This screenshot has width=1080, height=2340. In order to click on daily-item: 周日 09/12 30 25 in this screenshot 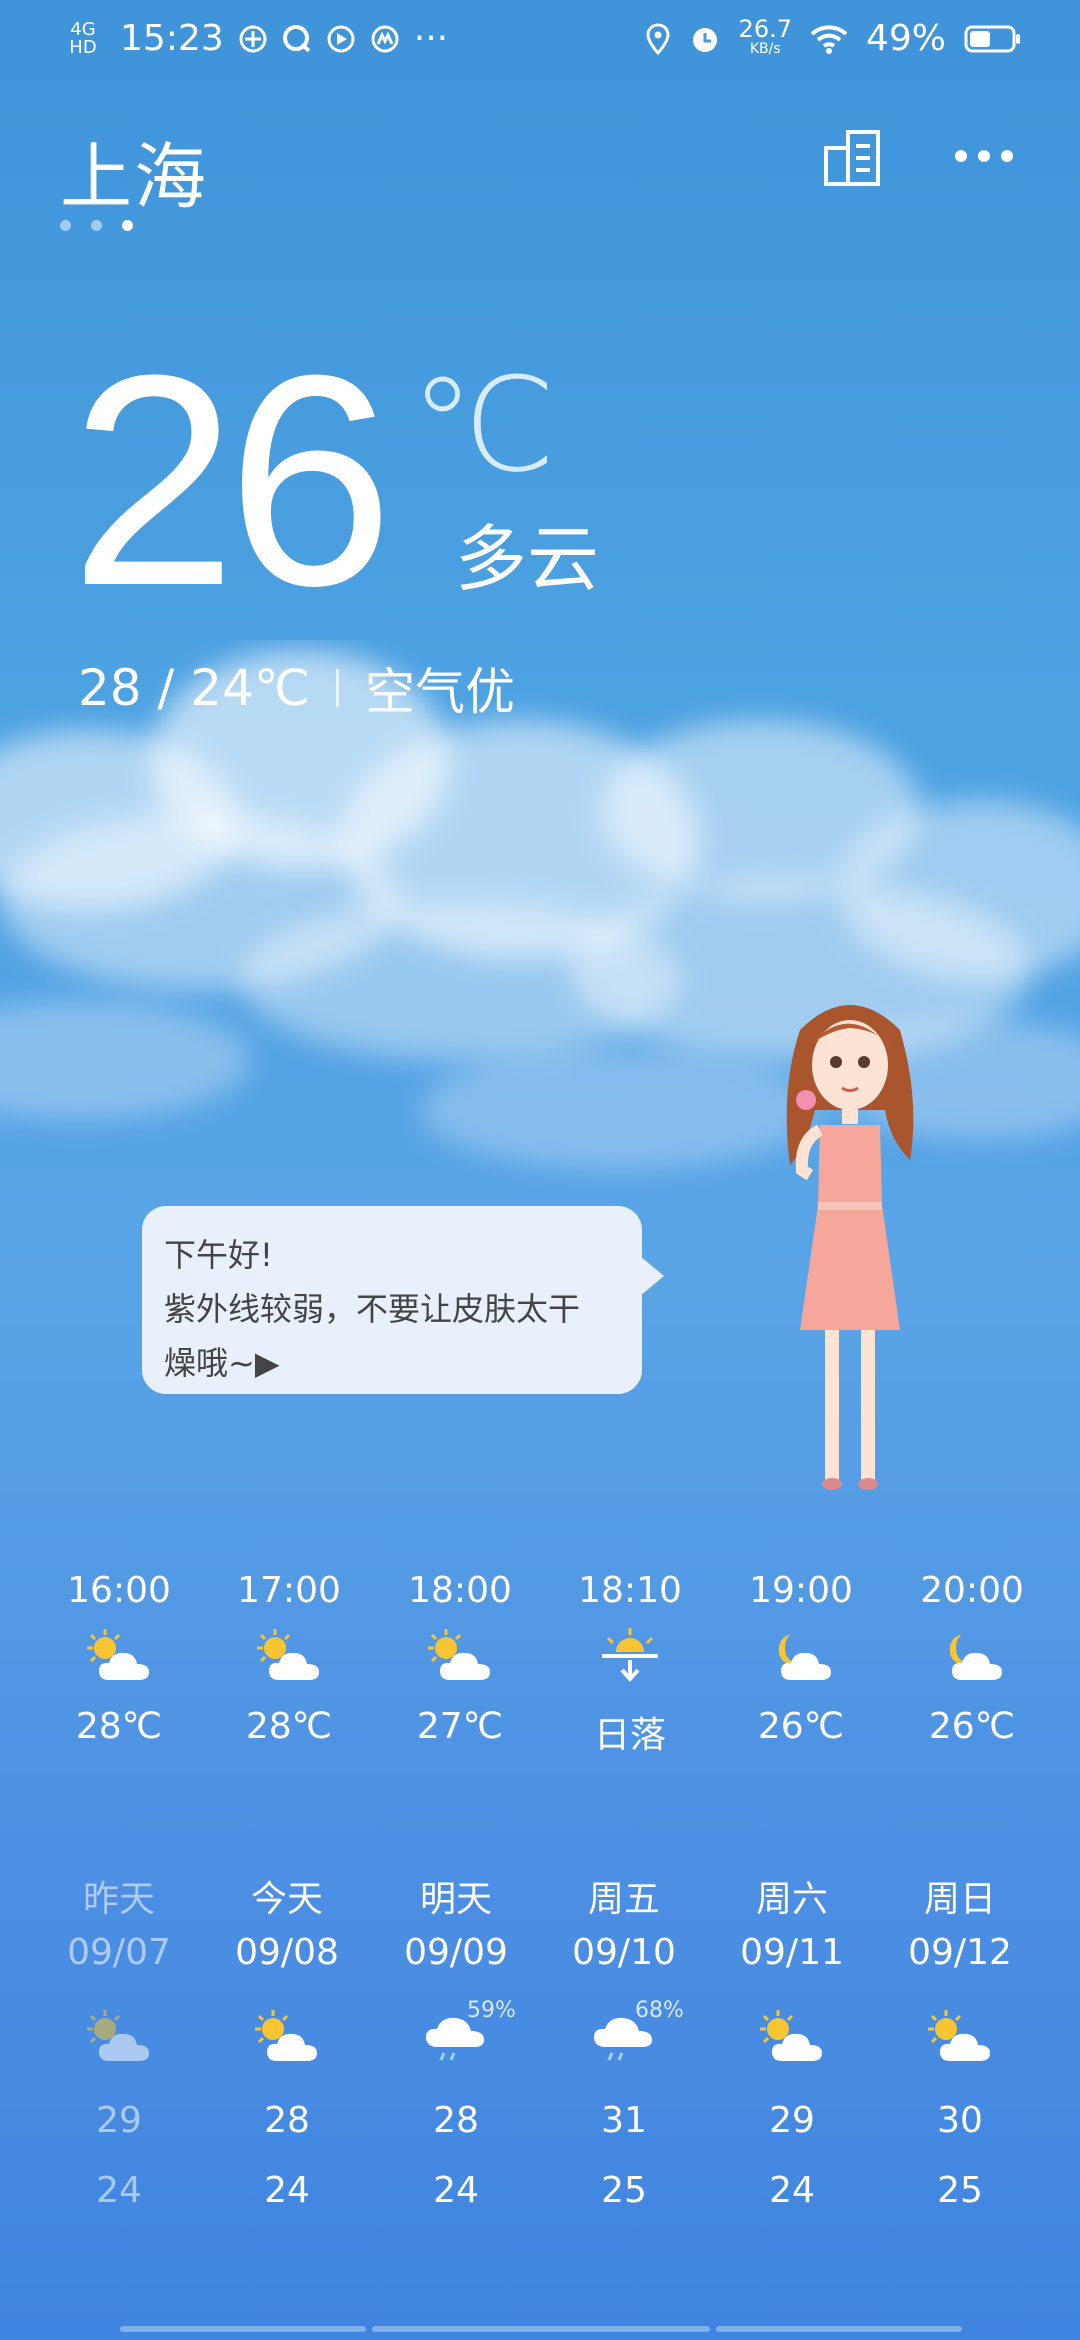, I will do `click(960, 2040)`.